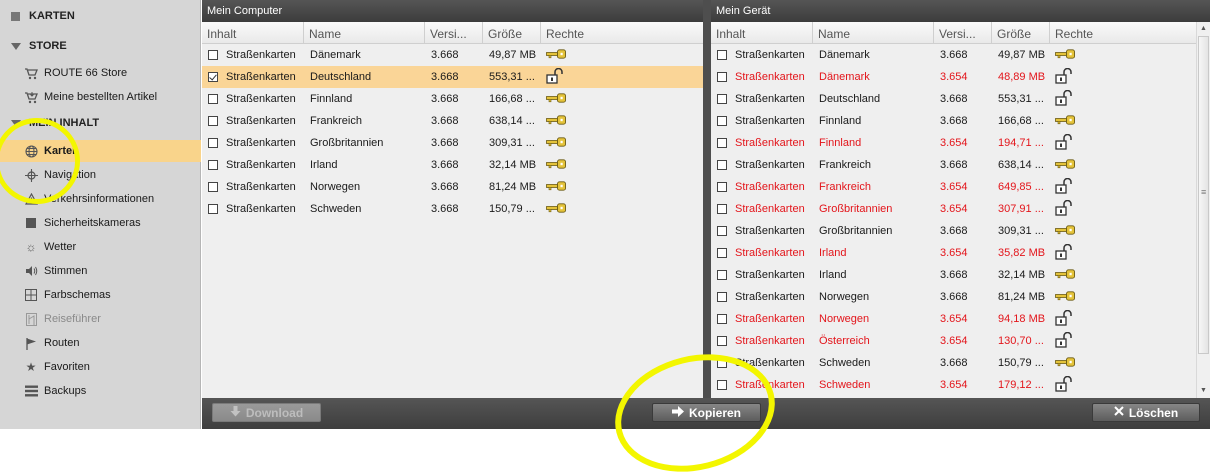 Image resolution: width=1210 pixels, height=472 pixels. I want to click on cell-inhalt: Straßenkarten, so click(770, 99).